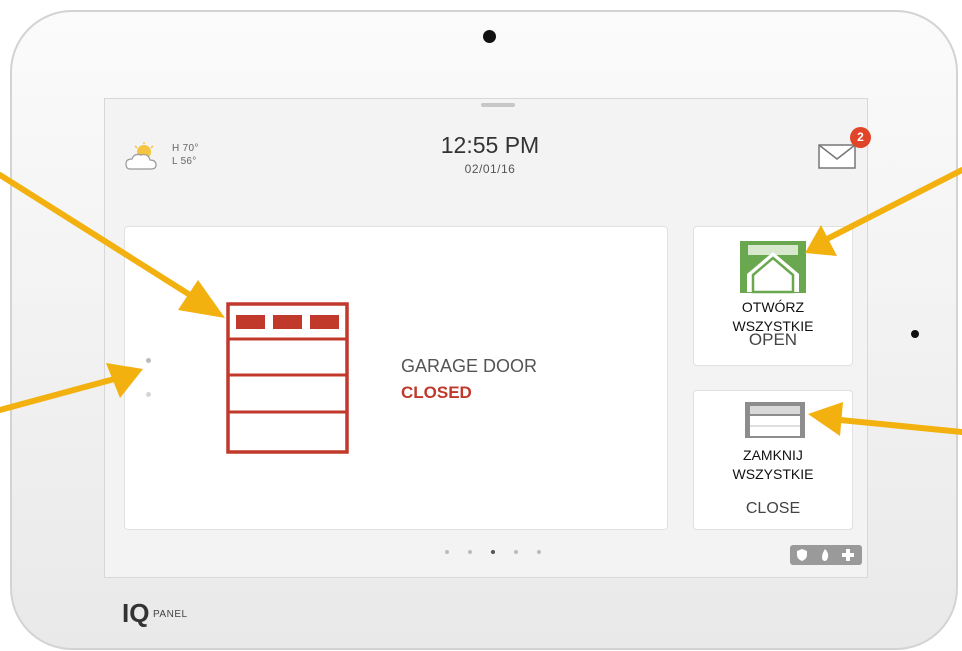 The height and width of the screenshot is (651, 962). Describe the element at coordinates (773, 455) in the screenshot. I see `close-all-translation-line1: ZAMKNIJ` at that location.